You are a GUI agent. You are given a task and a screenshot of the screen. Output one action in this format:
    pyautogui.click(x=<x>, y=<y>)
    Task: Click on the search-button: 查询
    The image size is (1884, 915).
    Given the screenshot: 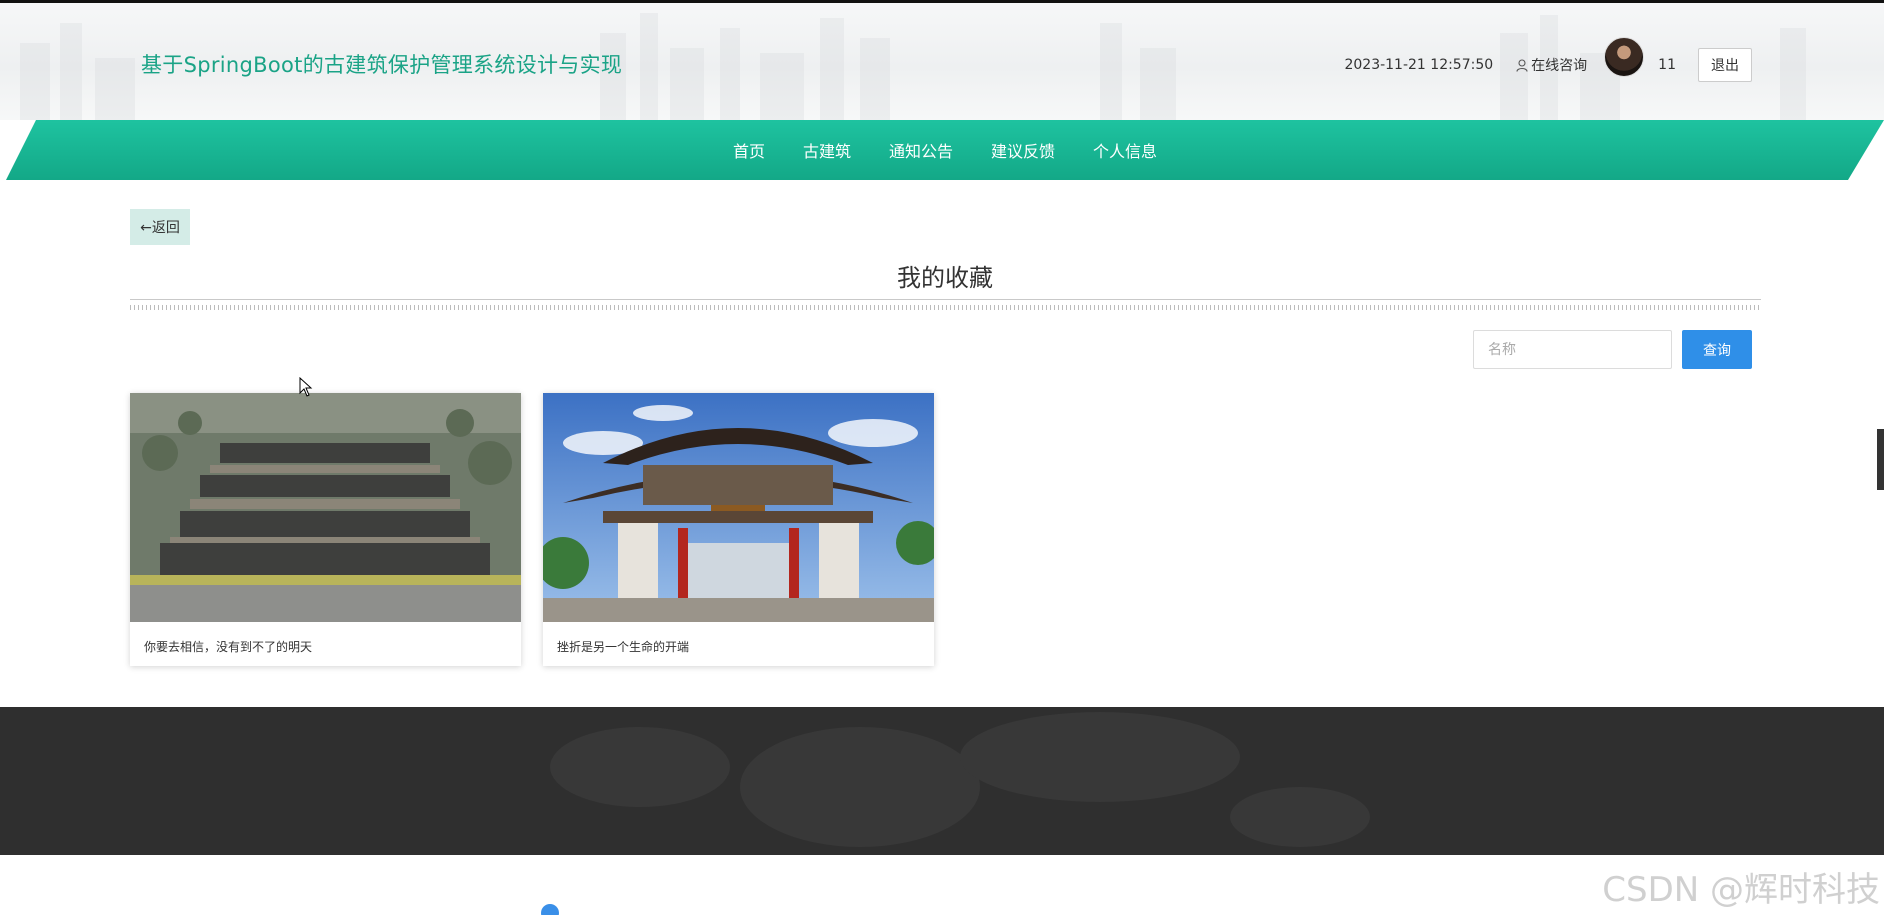 What is the action you would take?
    pyautogui.click(x=1717, y=349)
    